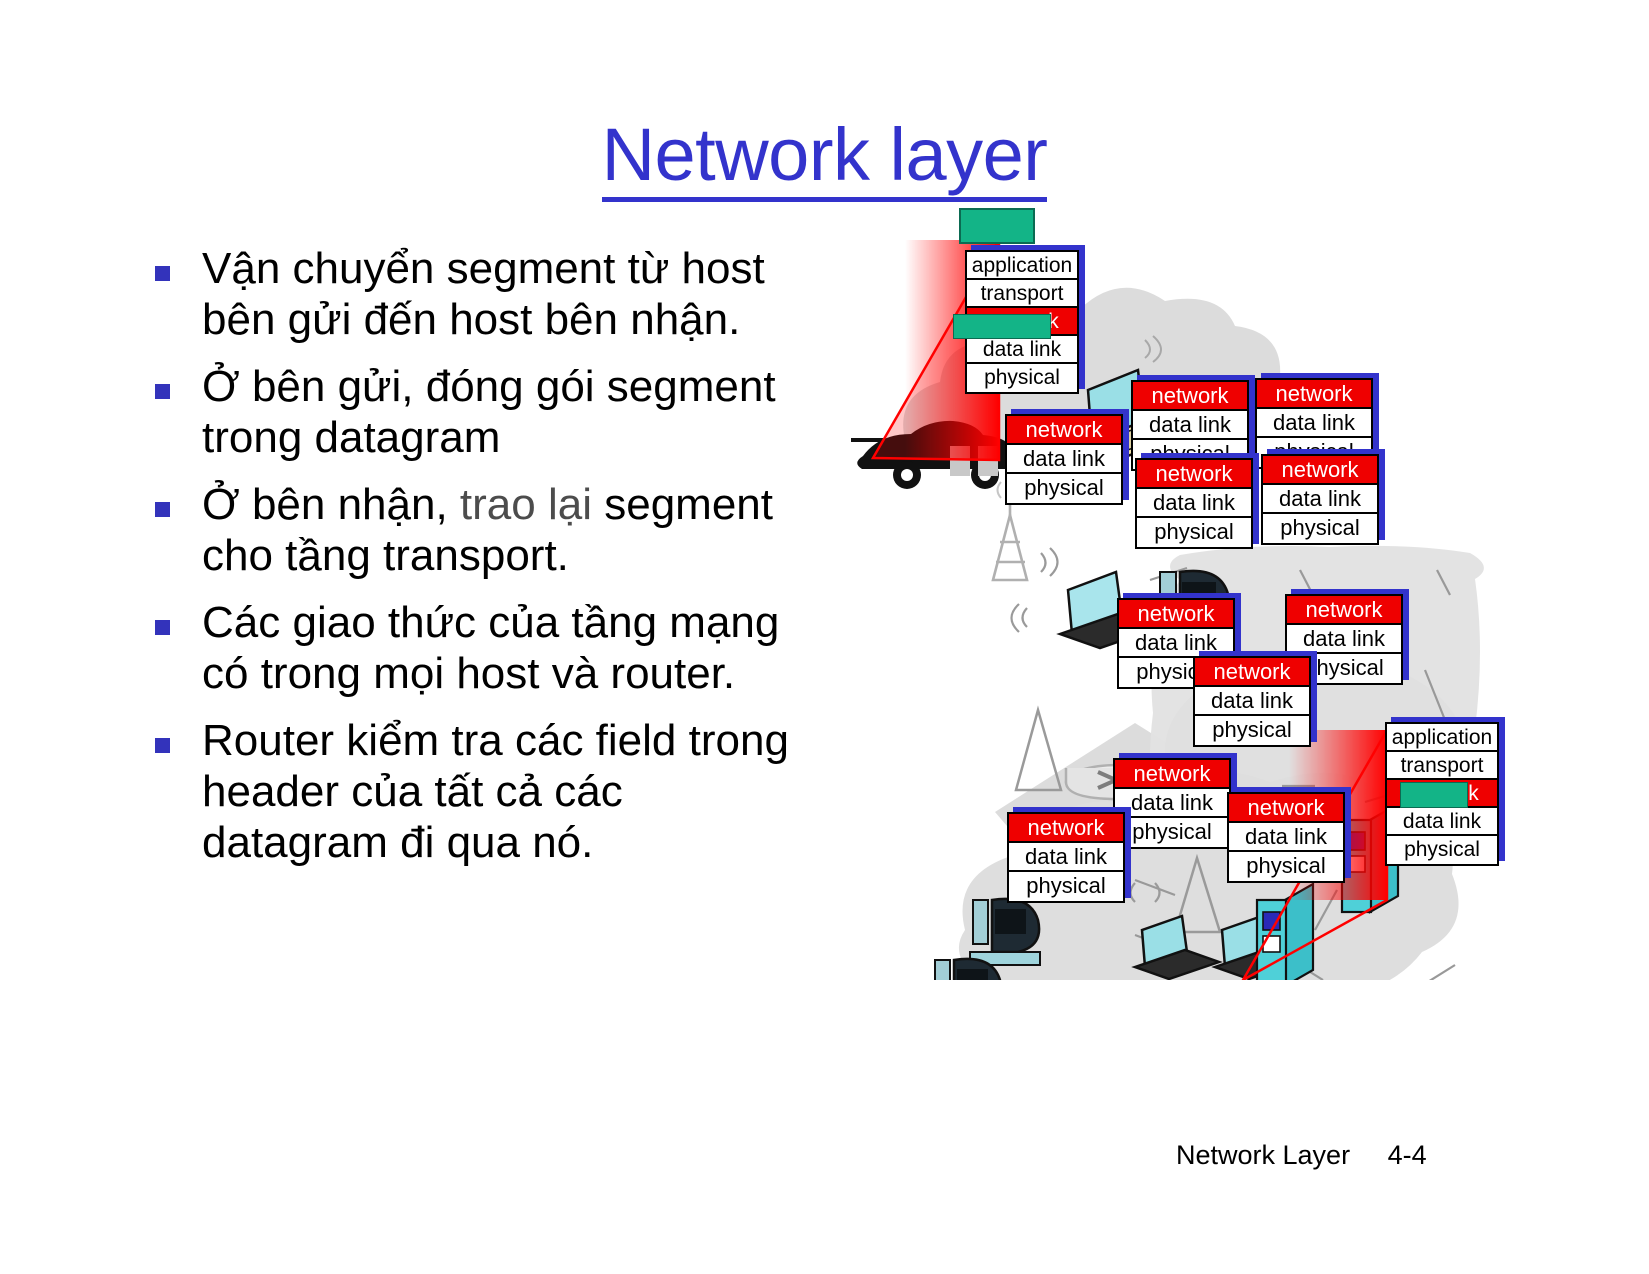 The image size is (1649, 1274). Describe the element at coordinates (525, 505) in the screenshot. I see `list-item-label-emphasis: trao lại` at that location.